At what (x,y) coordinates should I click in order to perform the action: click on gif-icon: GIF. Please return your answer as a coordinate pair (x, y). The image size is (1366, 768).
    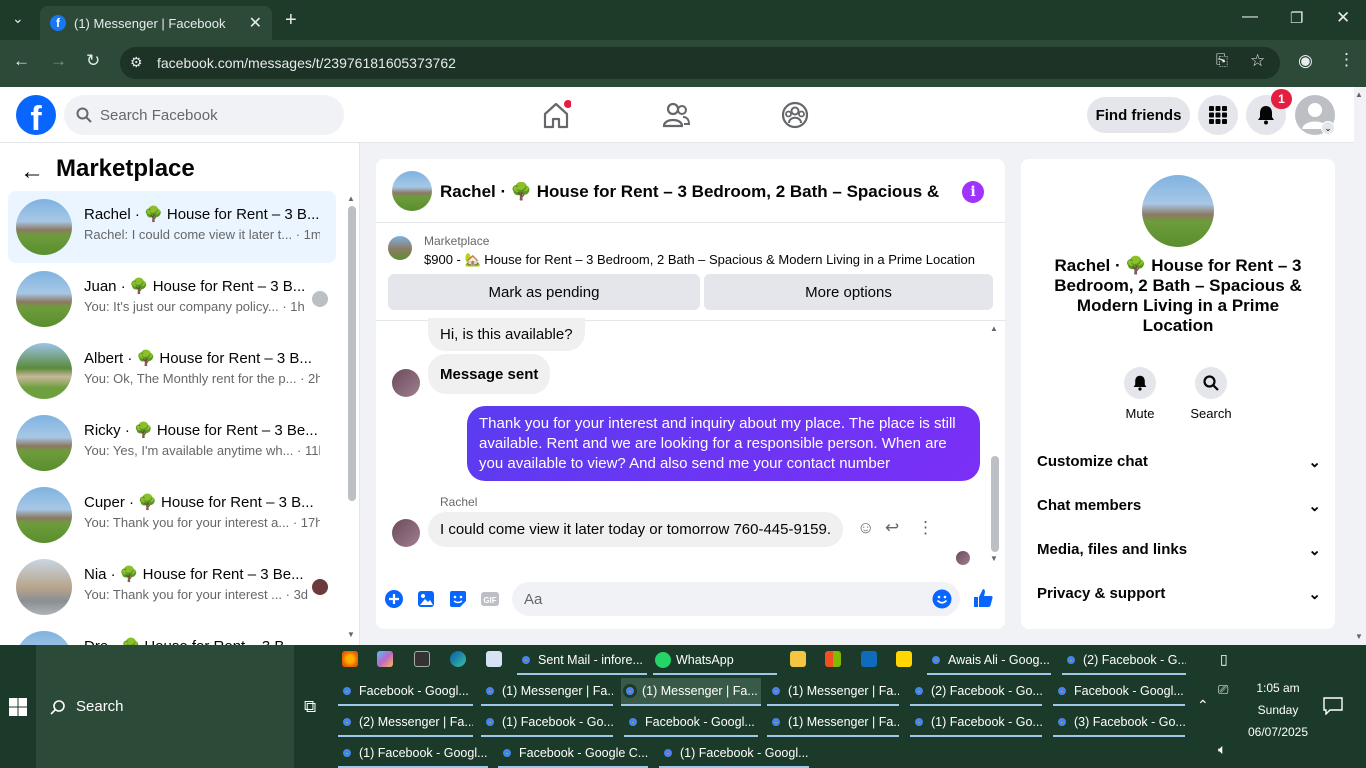
    Looking at the image, I should click on (490, 599).